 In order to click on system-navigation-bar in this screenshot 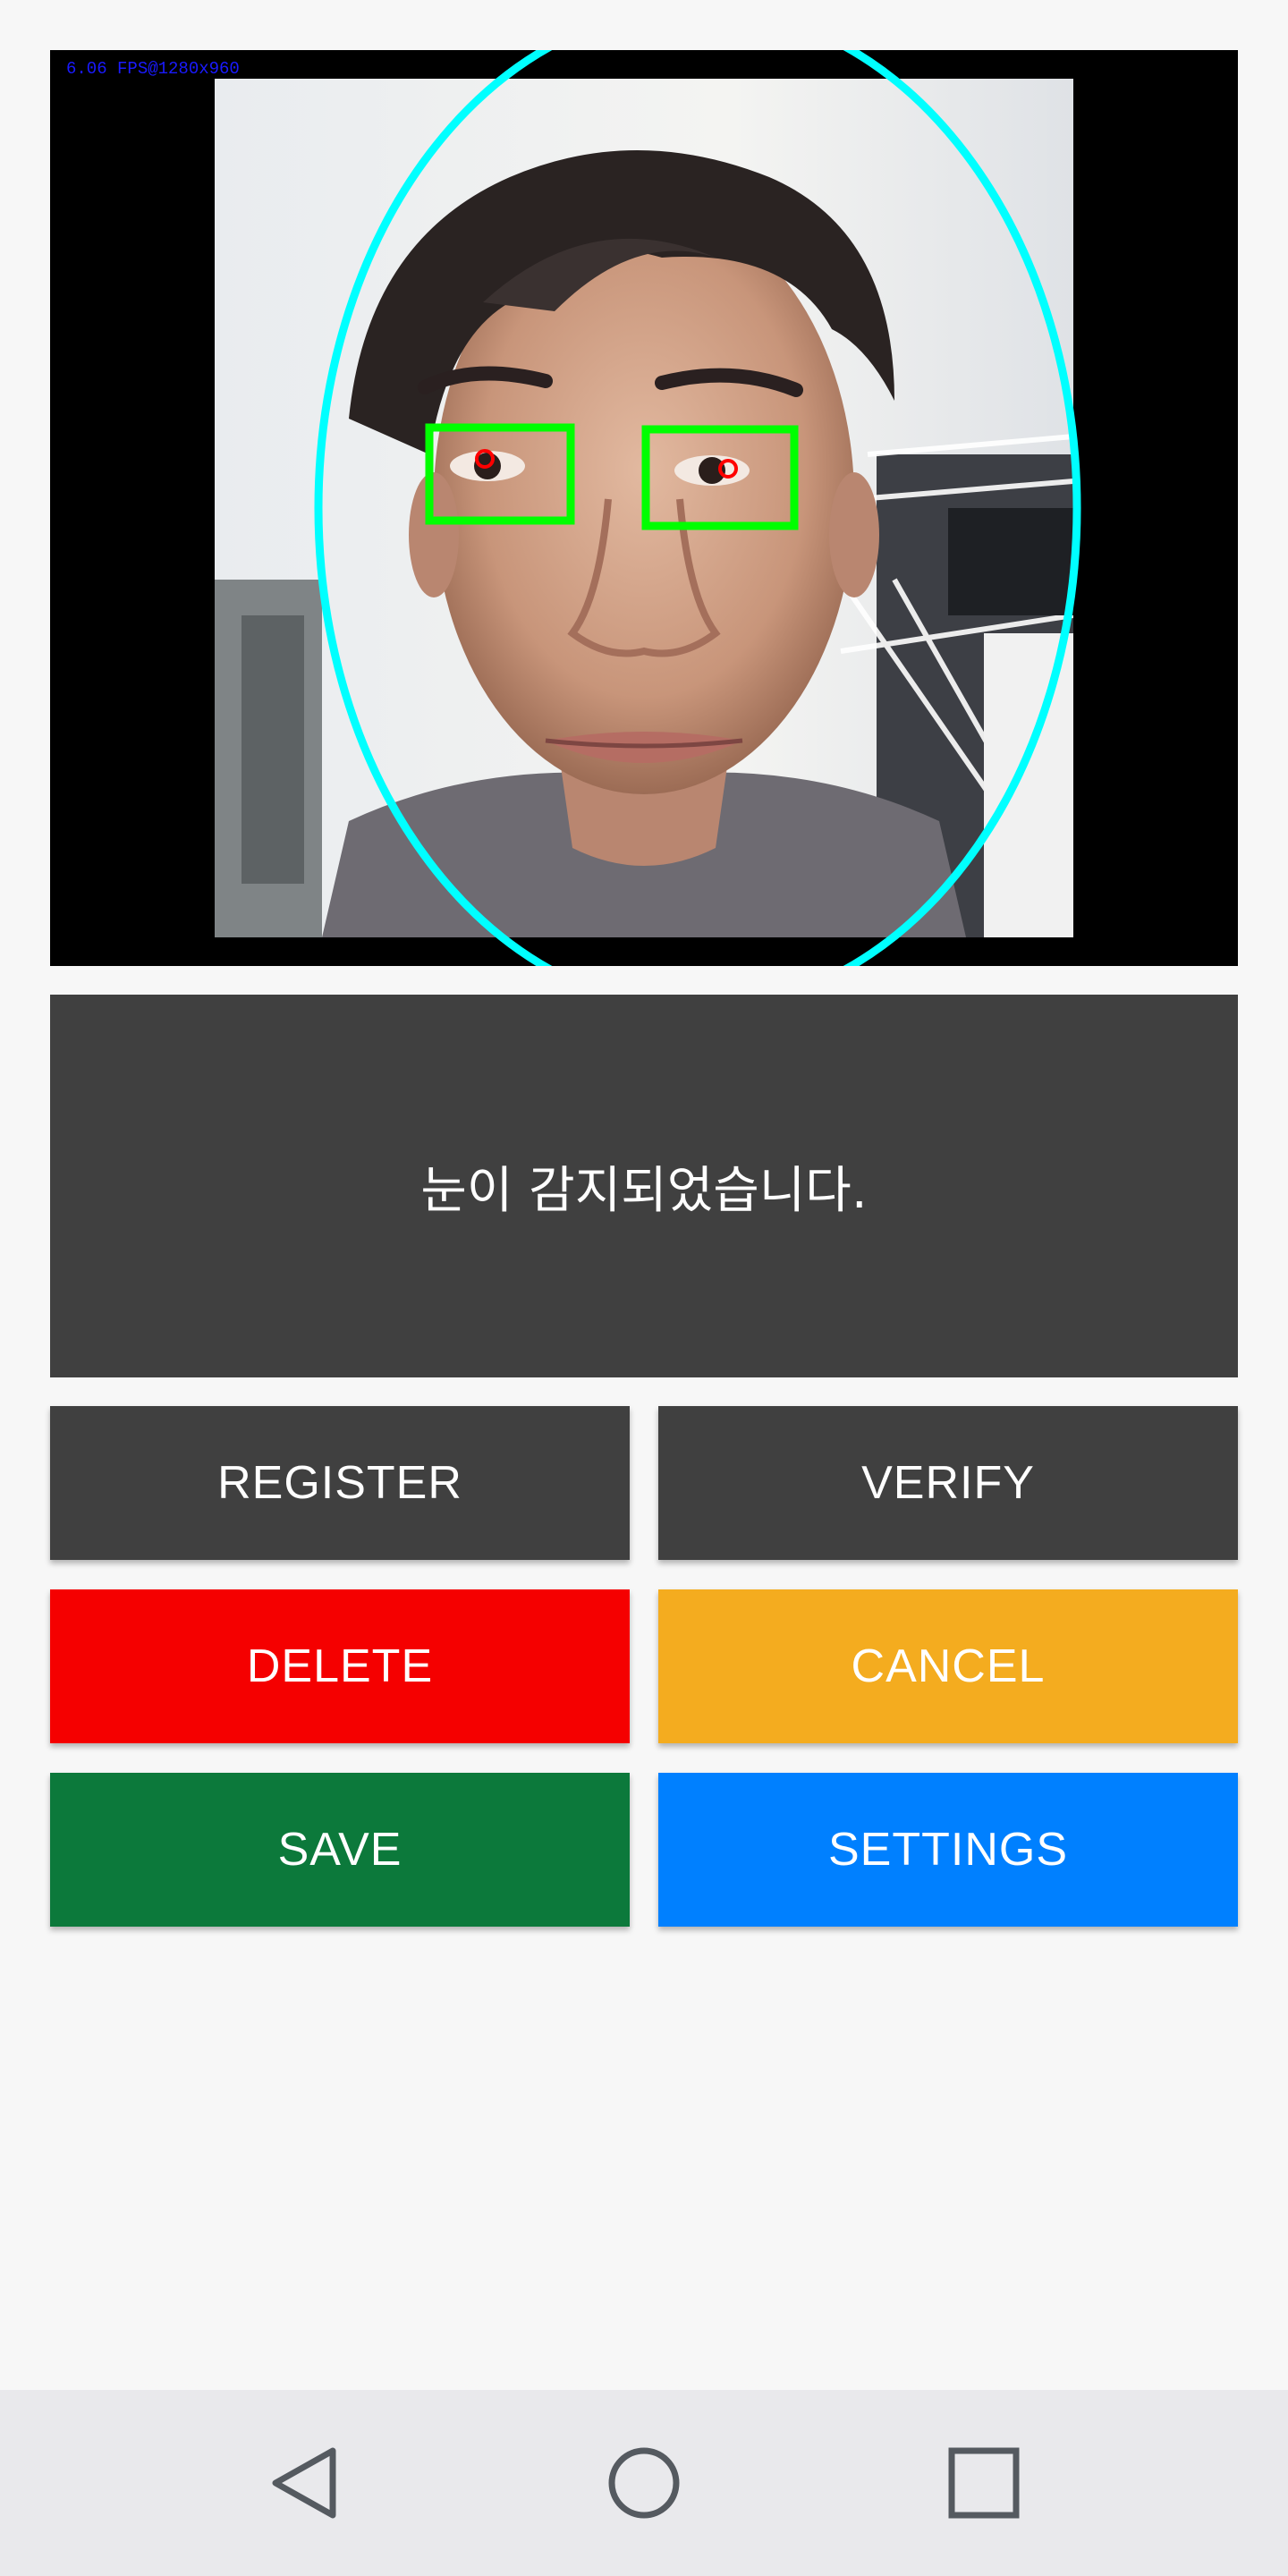, I will do `click(644, 2483)`.